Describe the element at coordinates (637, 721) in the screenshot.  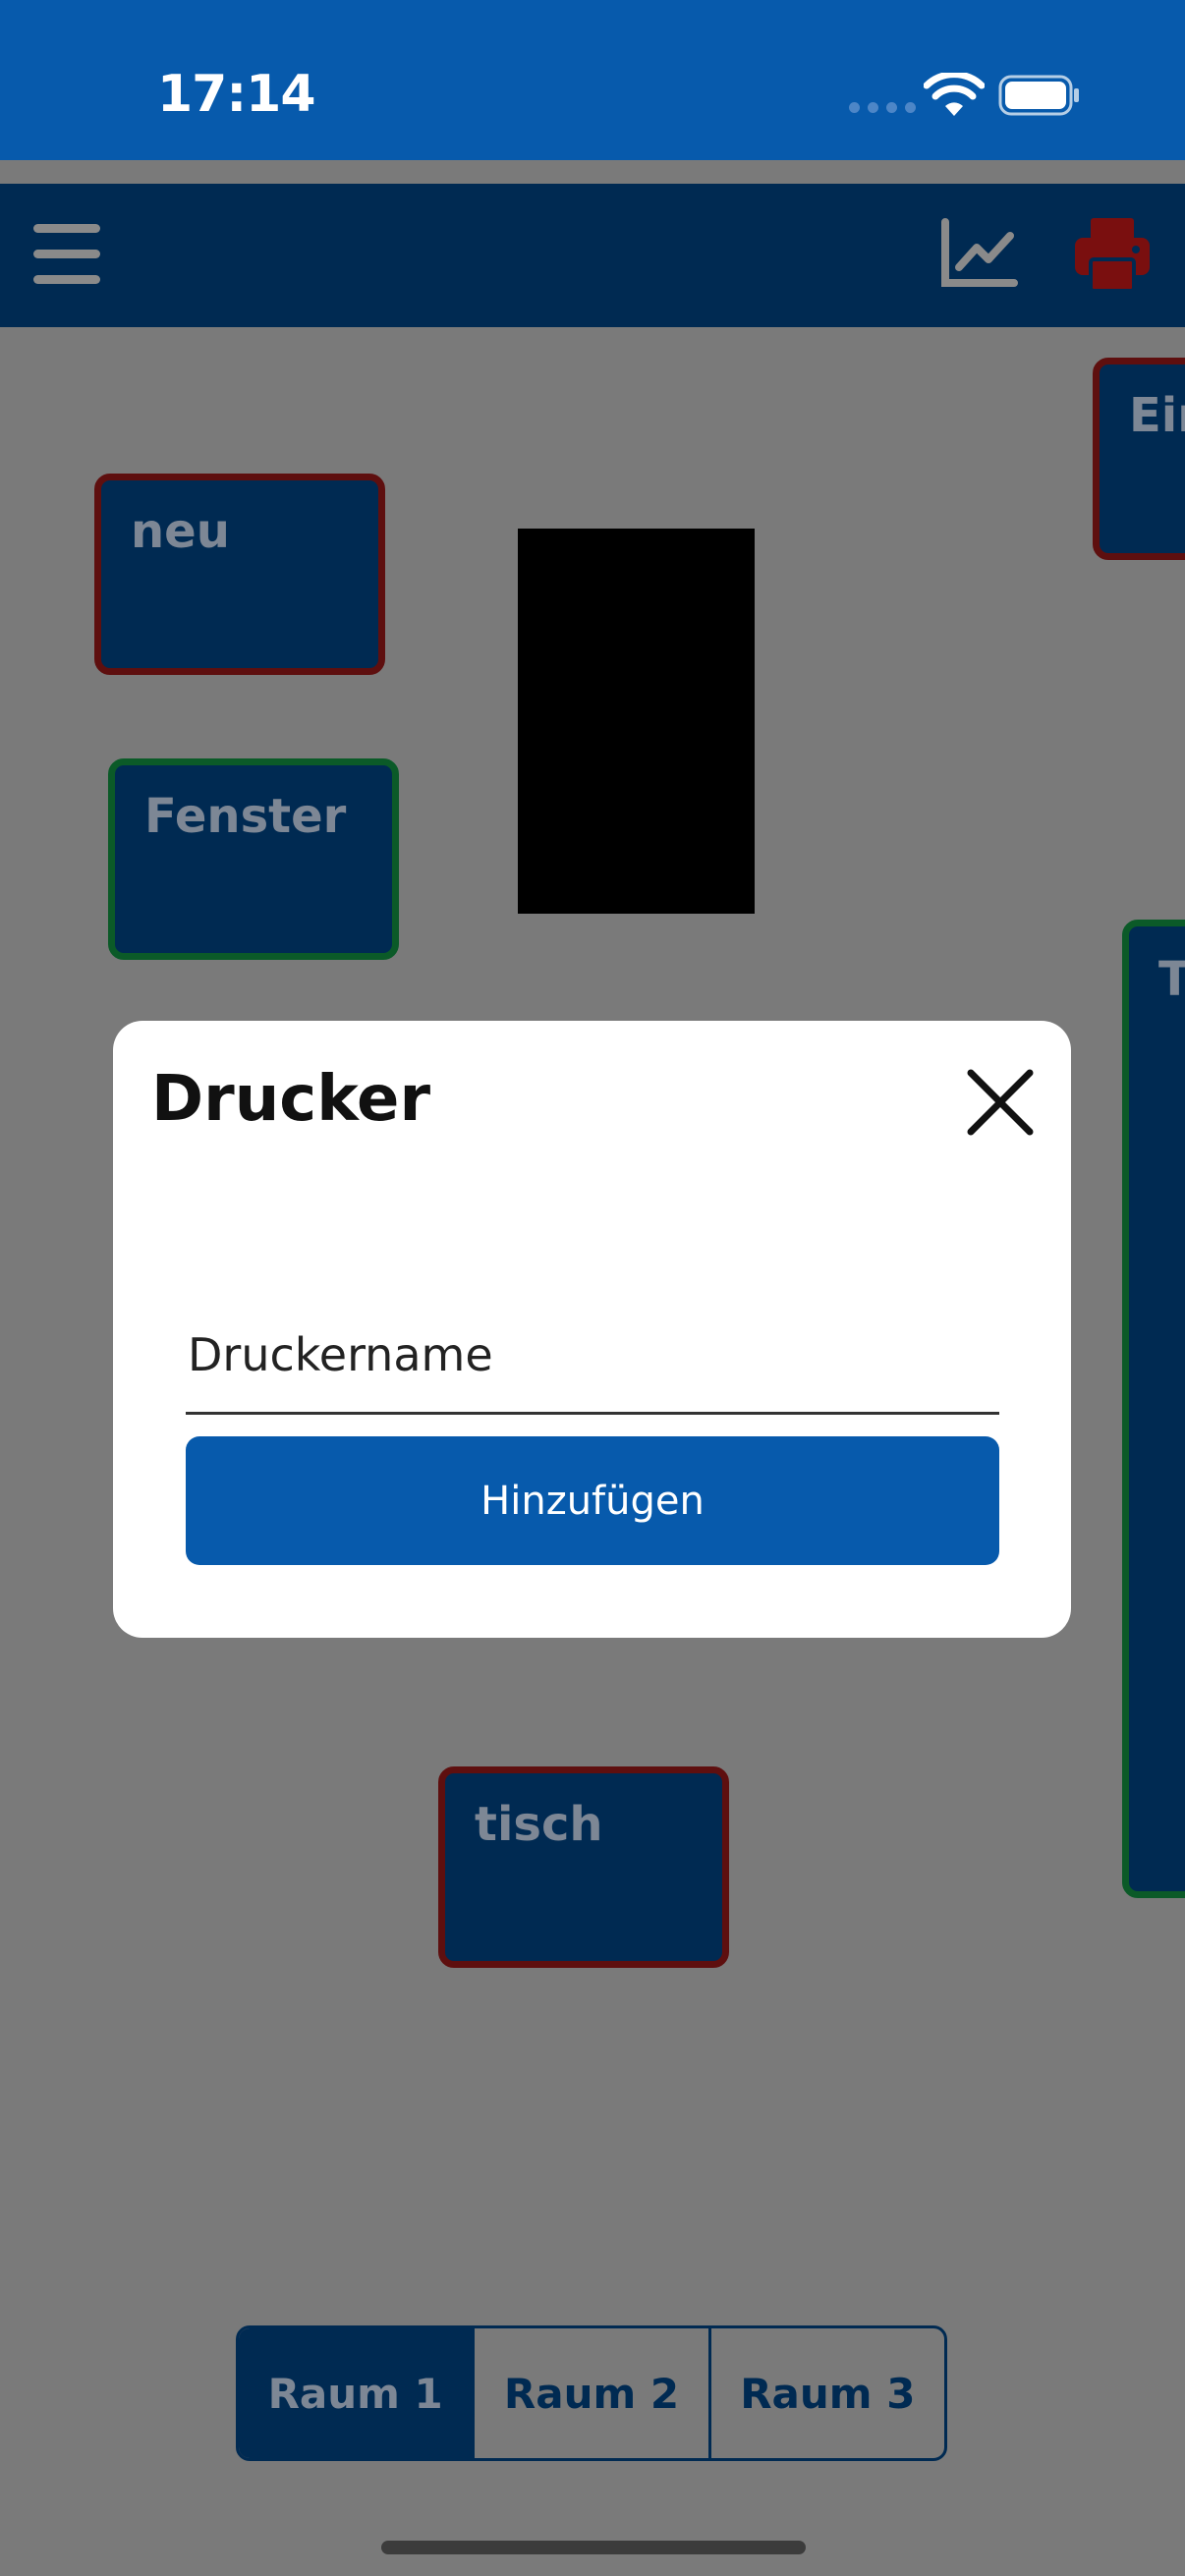
I see `black-object` at that location.